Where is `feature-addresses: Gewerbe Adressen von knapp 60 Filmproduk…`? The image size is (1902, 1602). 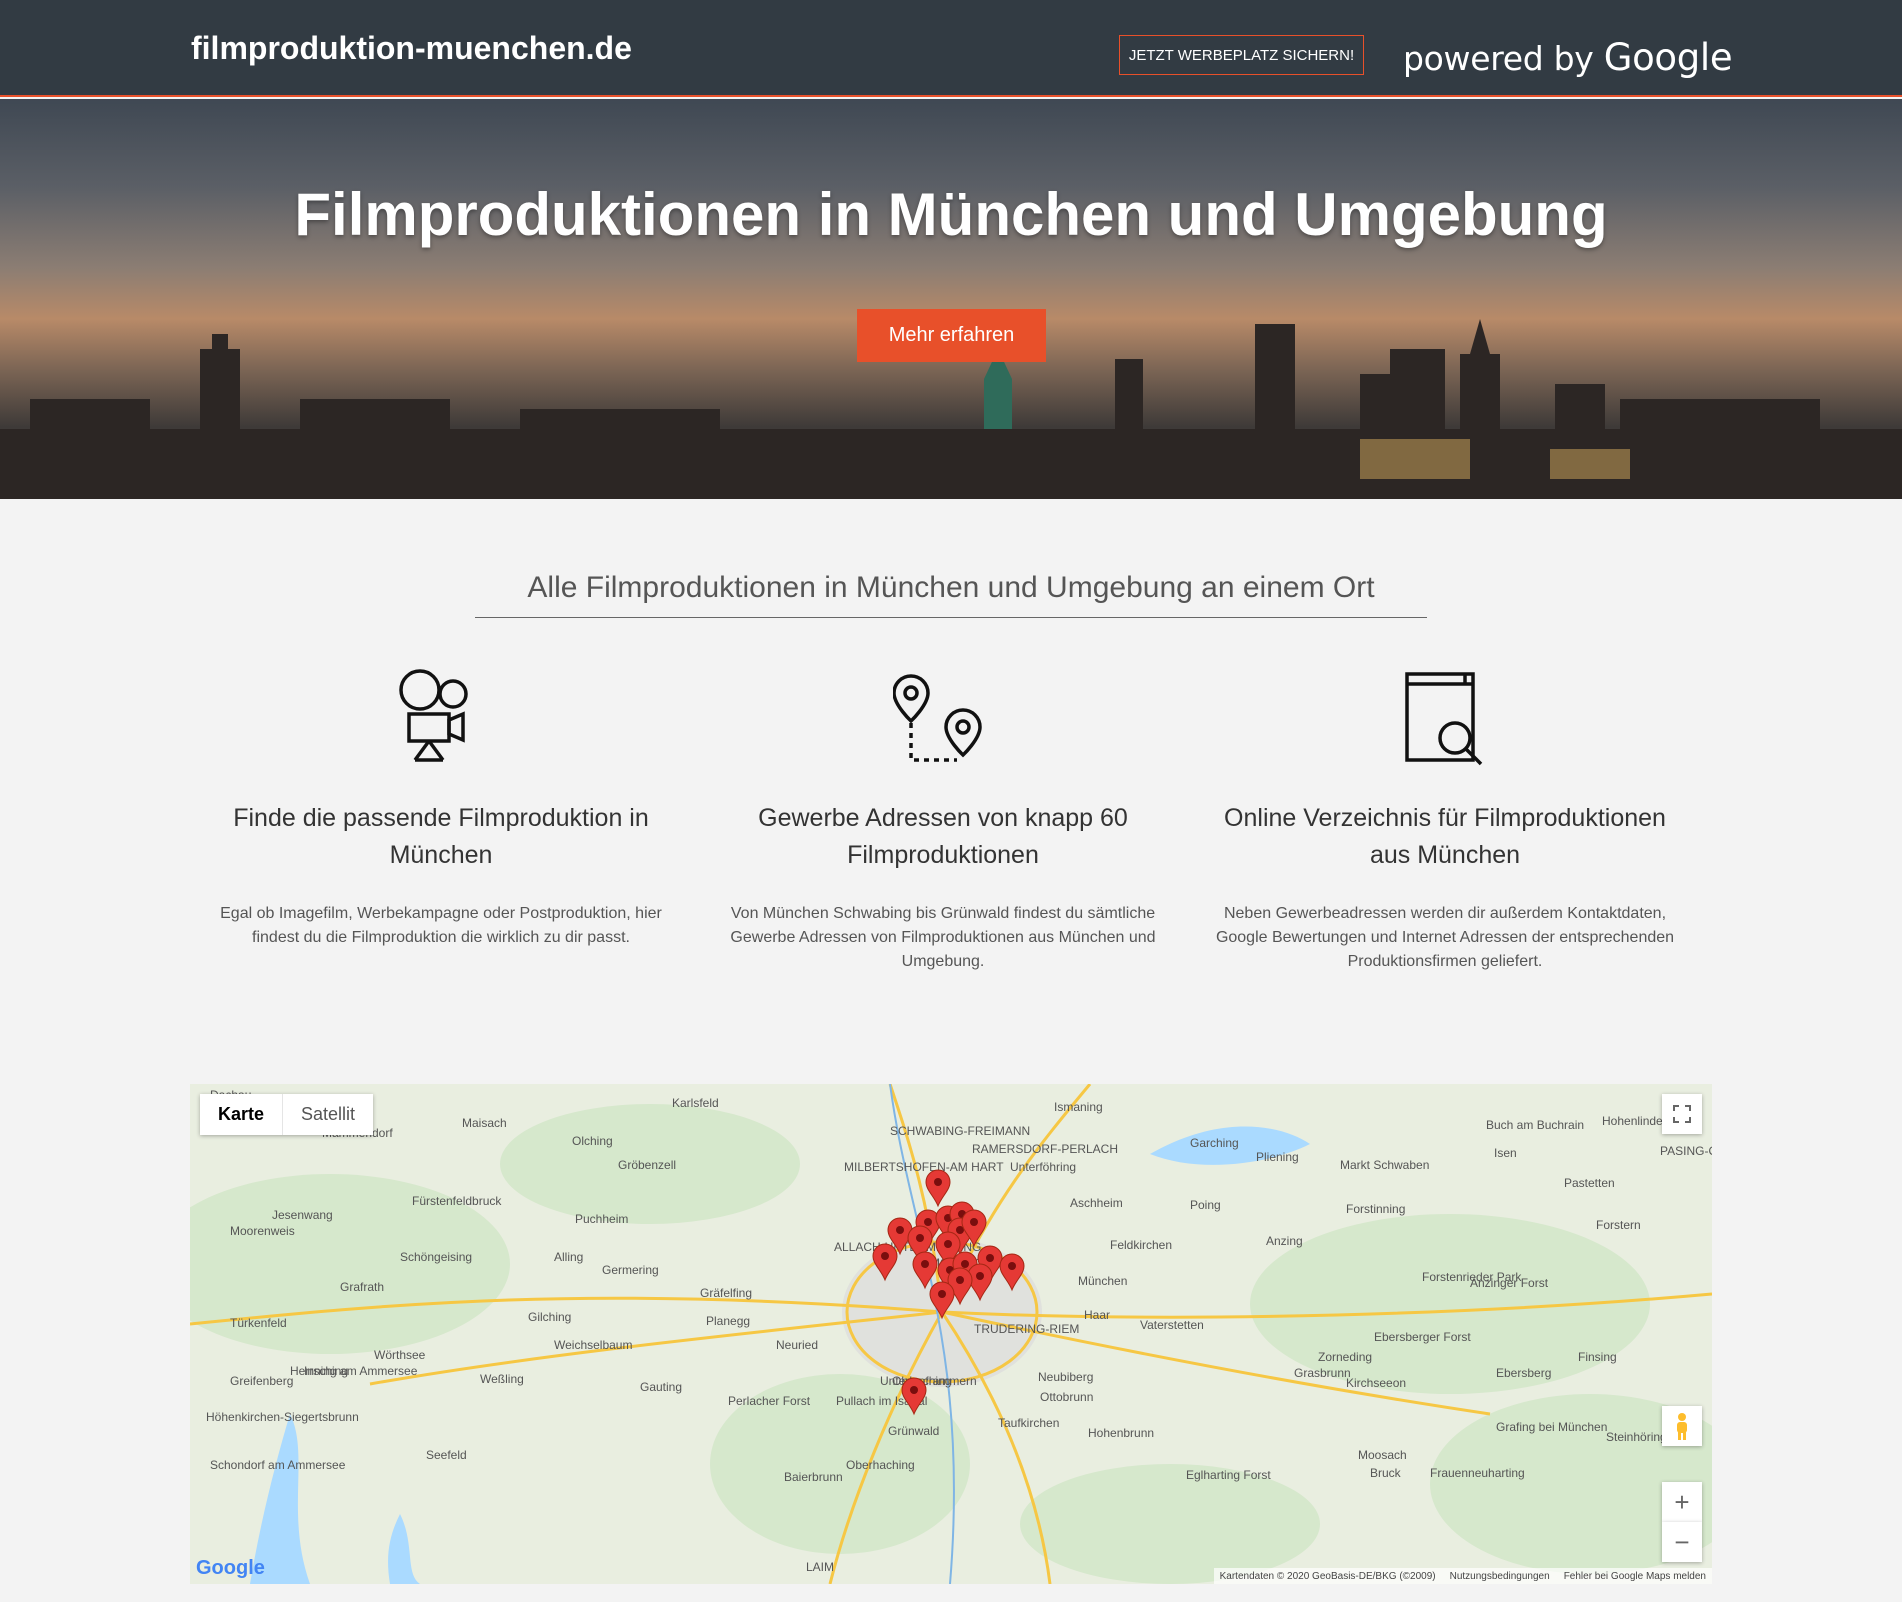 feature-addresses: Gewerbe Adressen von knapp 60 Filmproduk… is located at coordinates (943, 821).